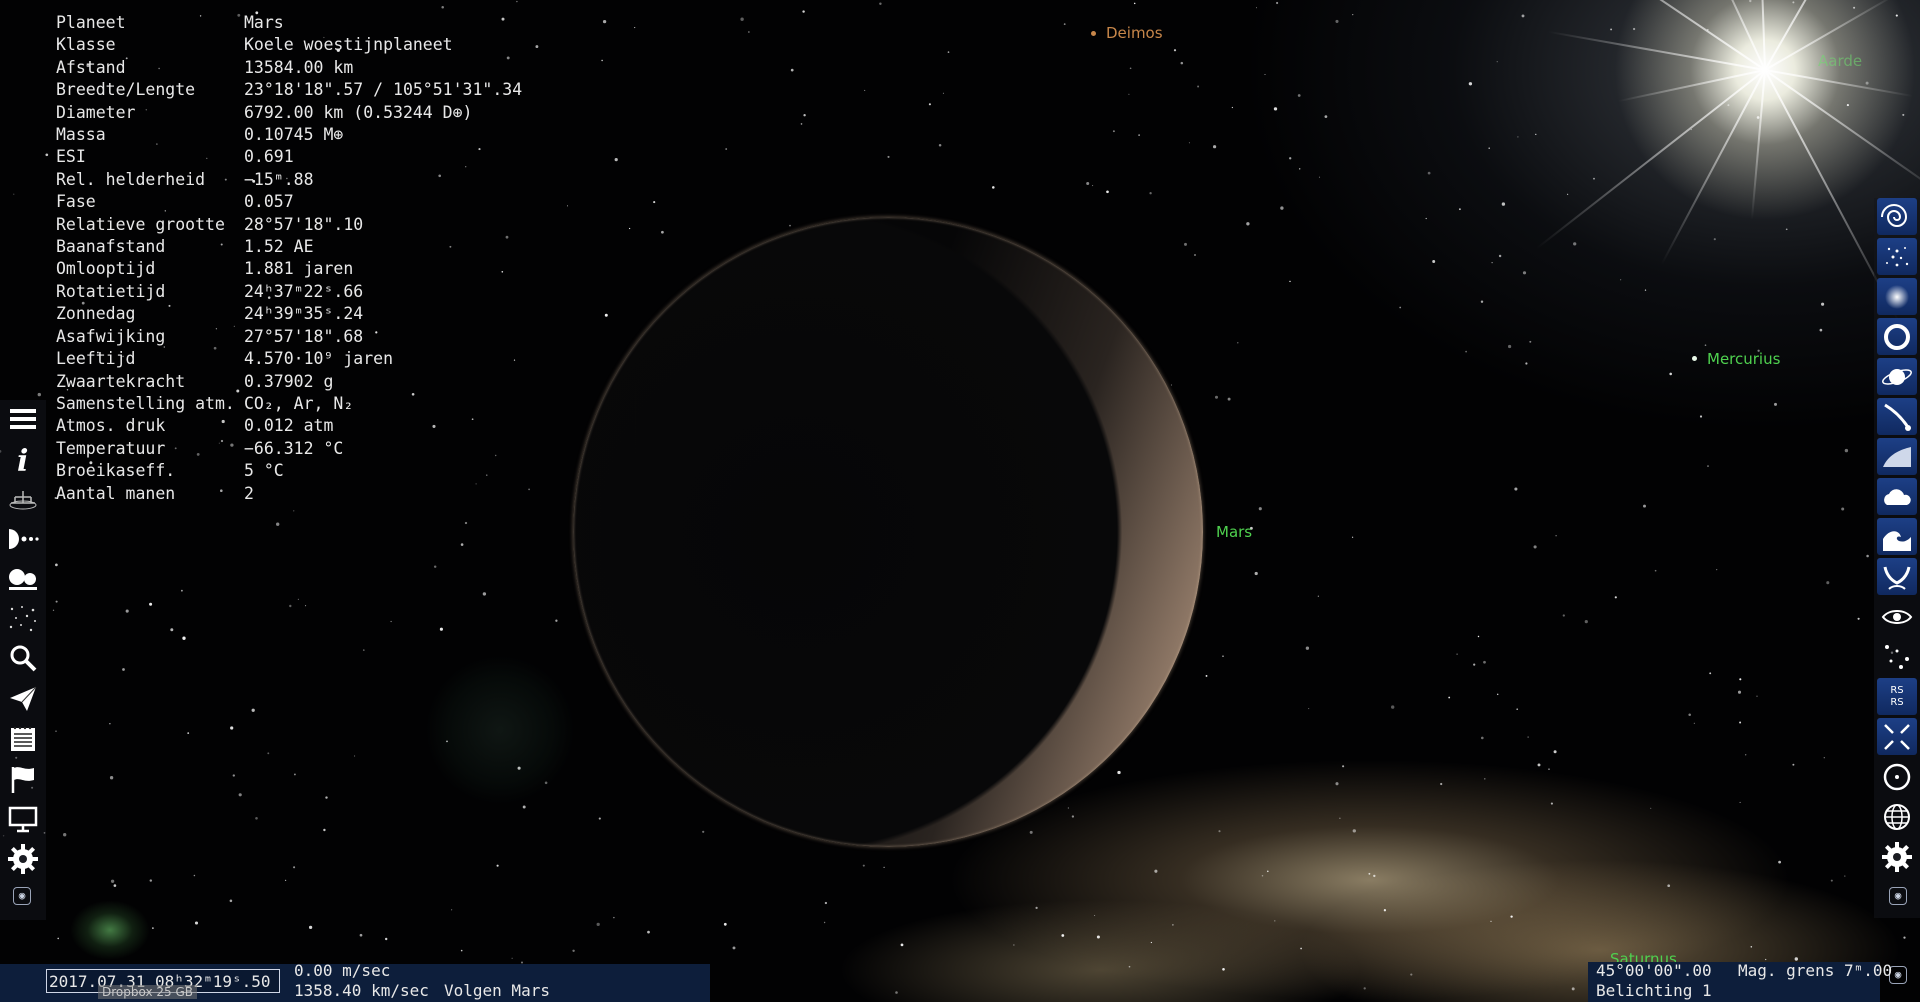  Describe the element at coordinates (81, 135) in the screenshot. I see `info-key: Massa` at that location.